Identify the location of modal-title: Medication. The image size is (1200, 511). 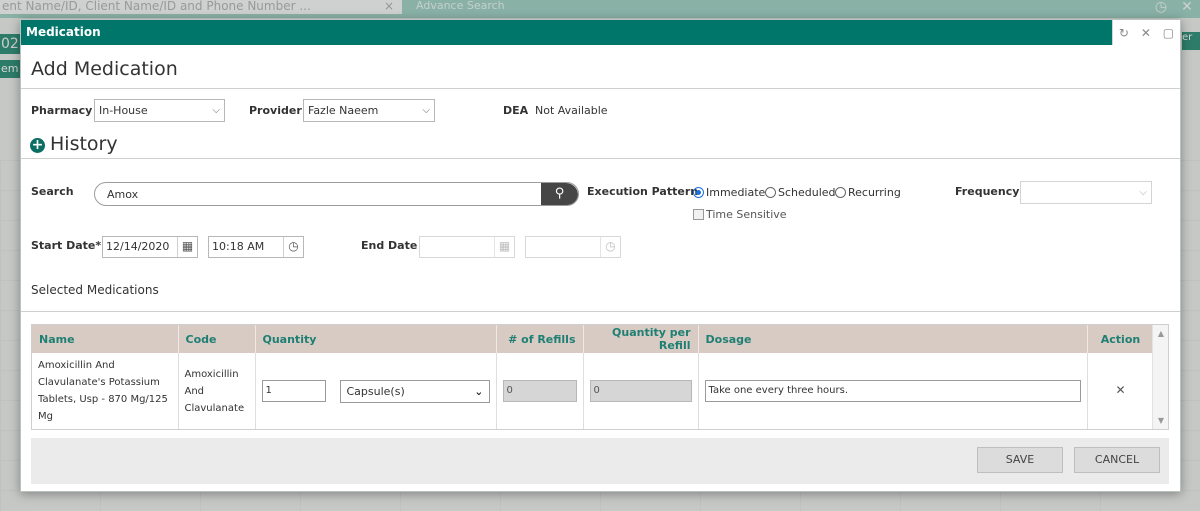
(600, 32).